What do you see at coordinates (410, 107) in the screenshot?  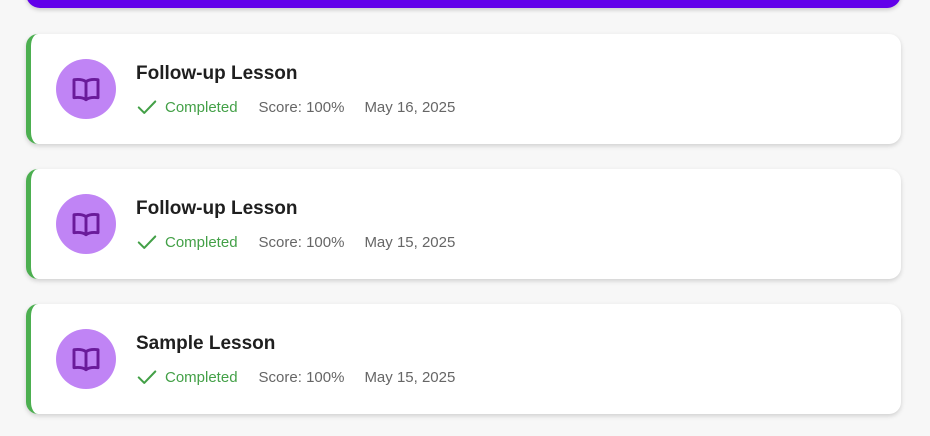 I see `lesson-date: May 16, 2025` at bounding box center [410, 107].